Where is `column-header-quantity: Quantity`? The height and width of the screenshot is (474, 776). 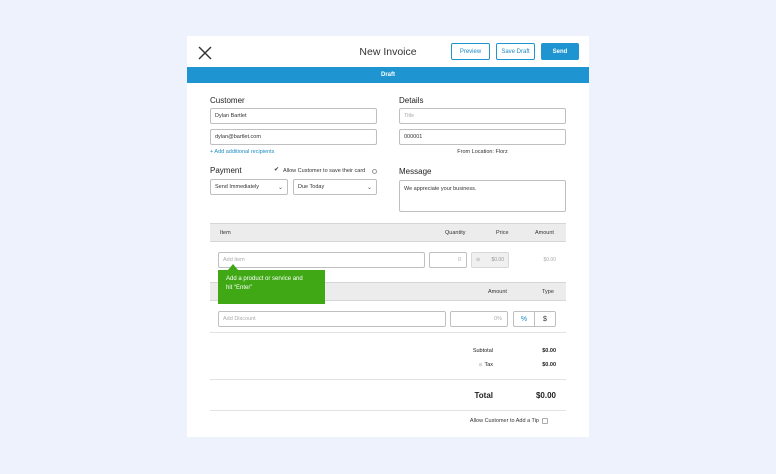 column-header-quantity: Quantity is located at coordinates (455, 233).